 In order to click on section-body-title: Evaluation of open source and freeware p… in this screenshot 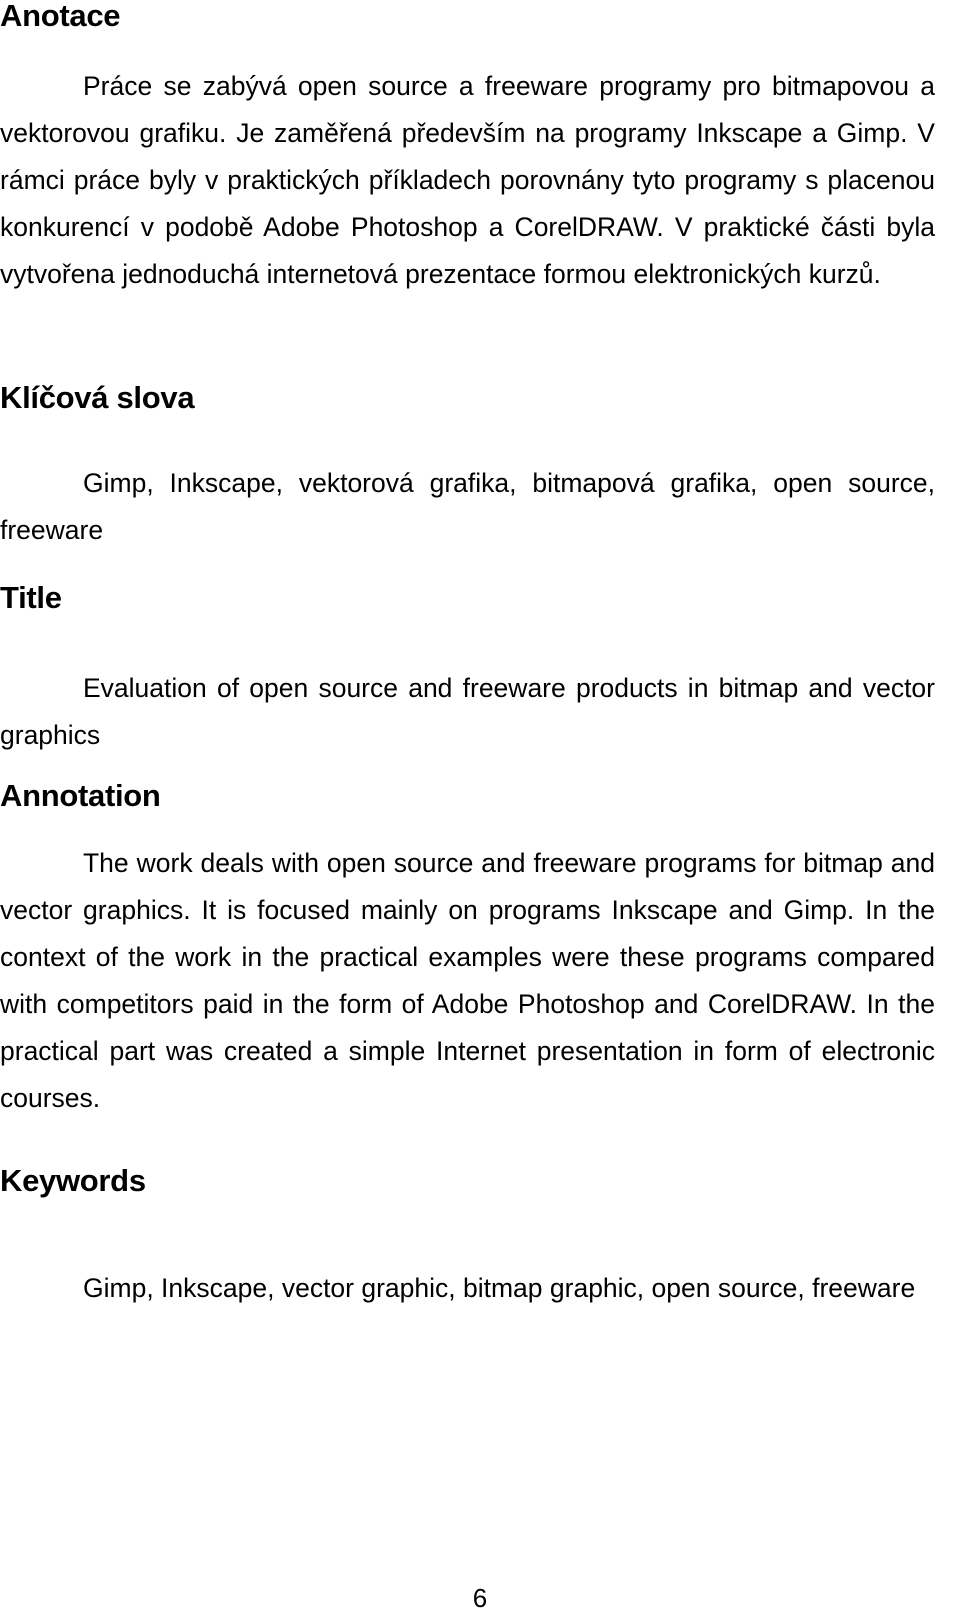, I will do `click(467, 711)`.